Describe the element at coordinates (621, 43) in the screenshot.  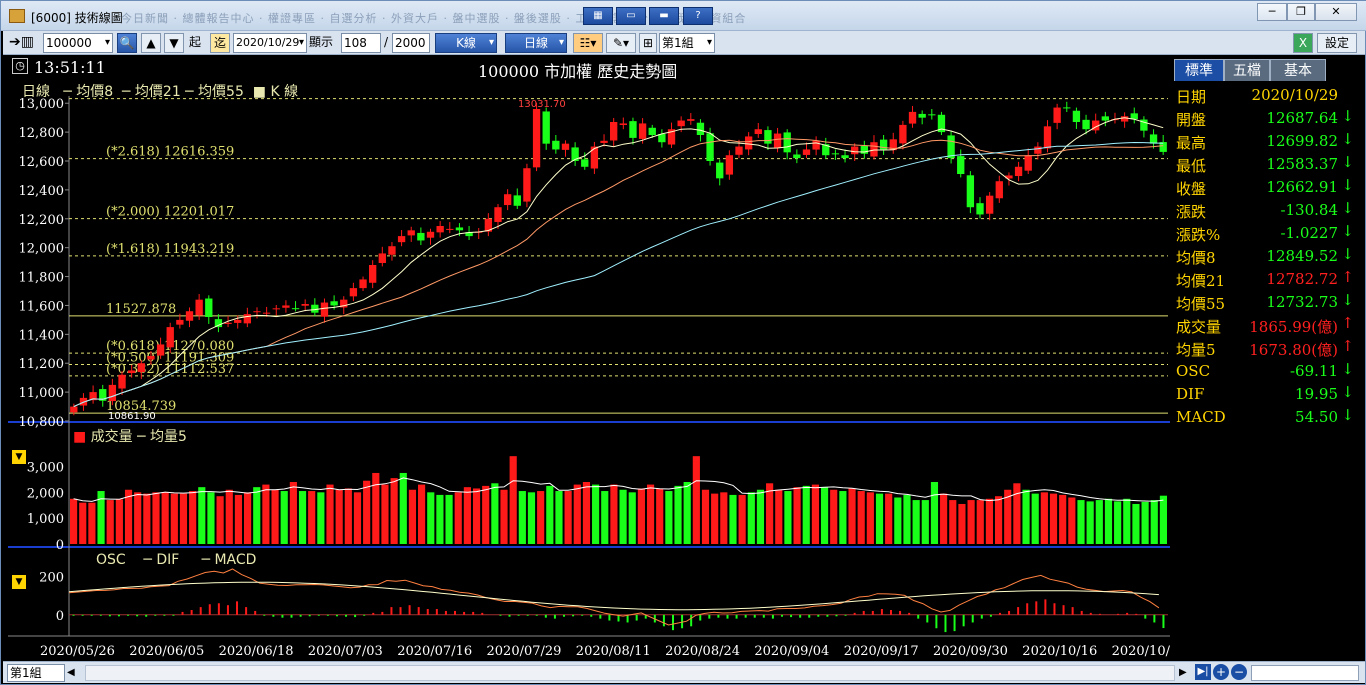
I see `draw-pen-icon: ✎▾` at that location.